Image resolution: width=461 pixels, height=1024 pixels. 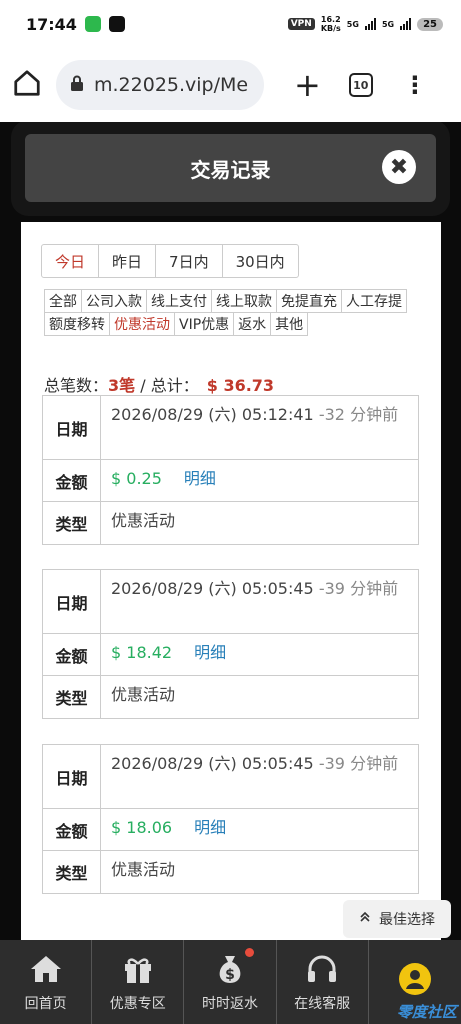 I want to click on total-label: 总计：, so click(x=174, y=385).